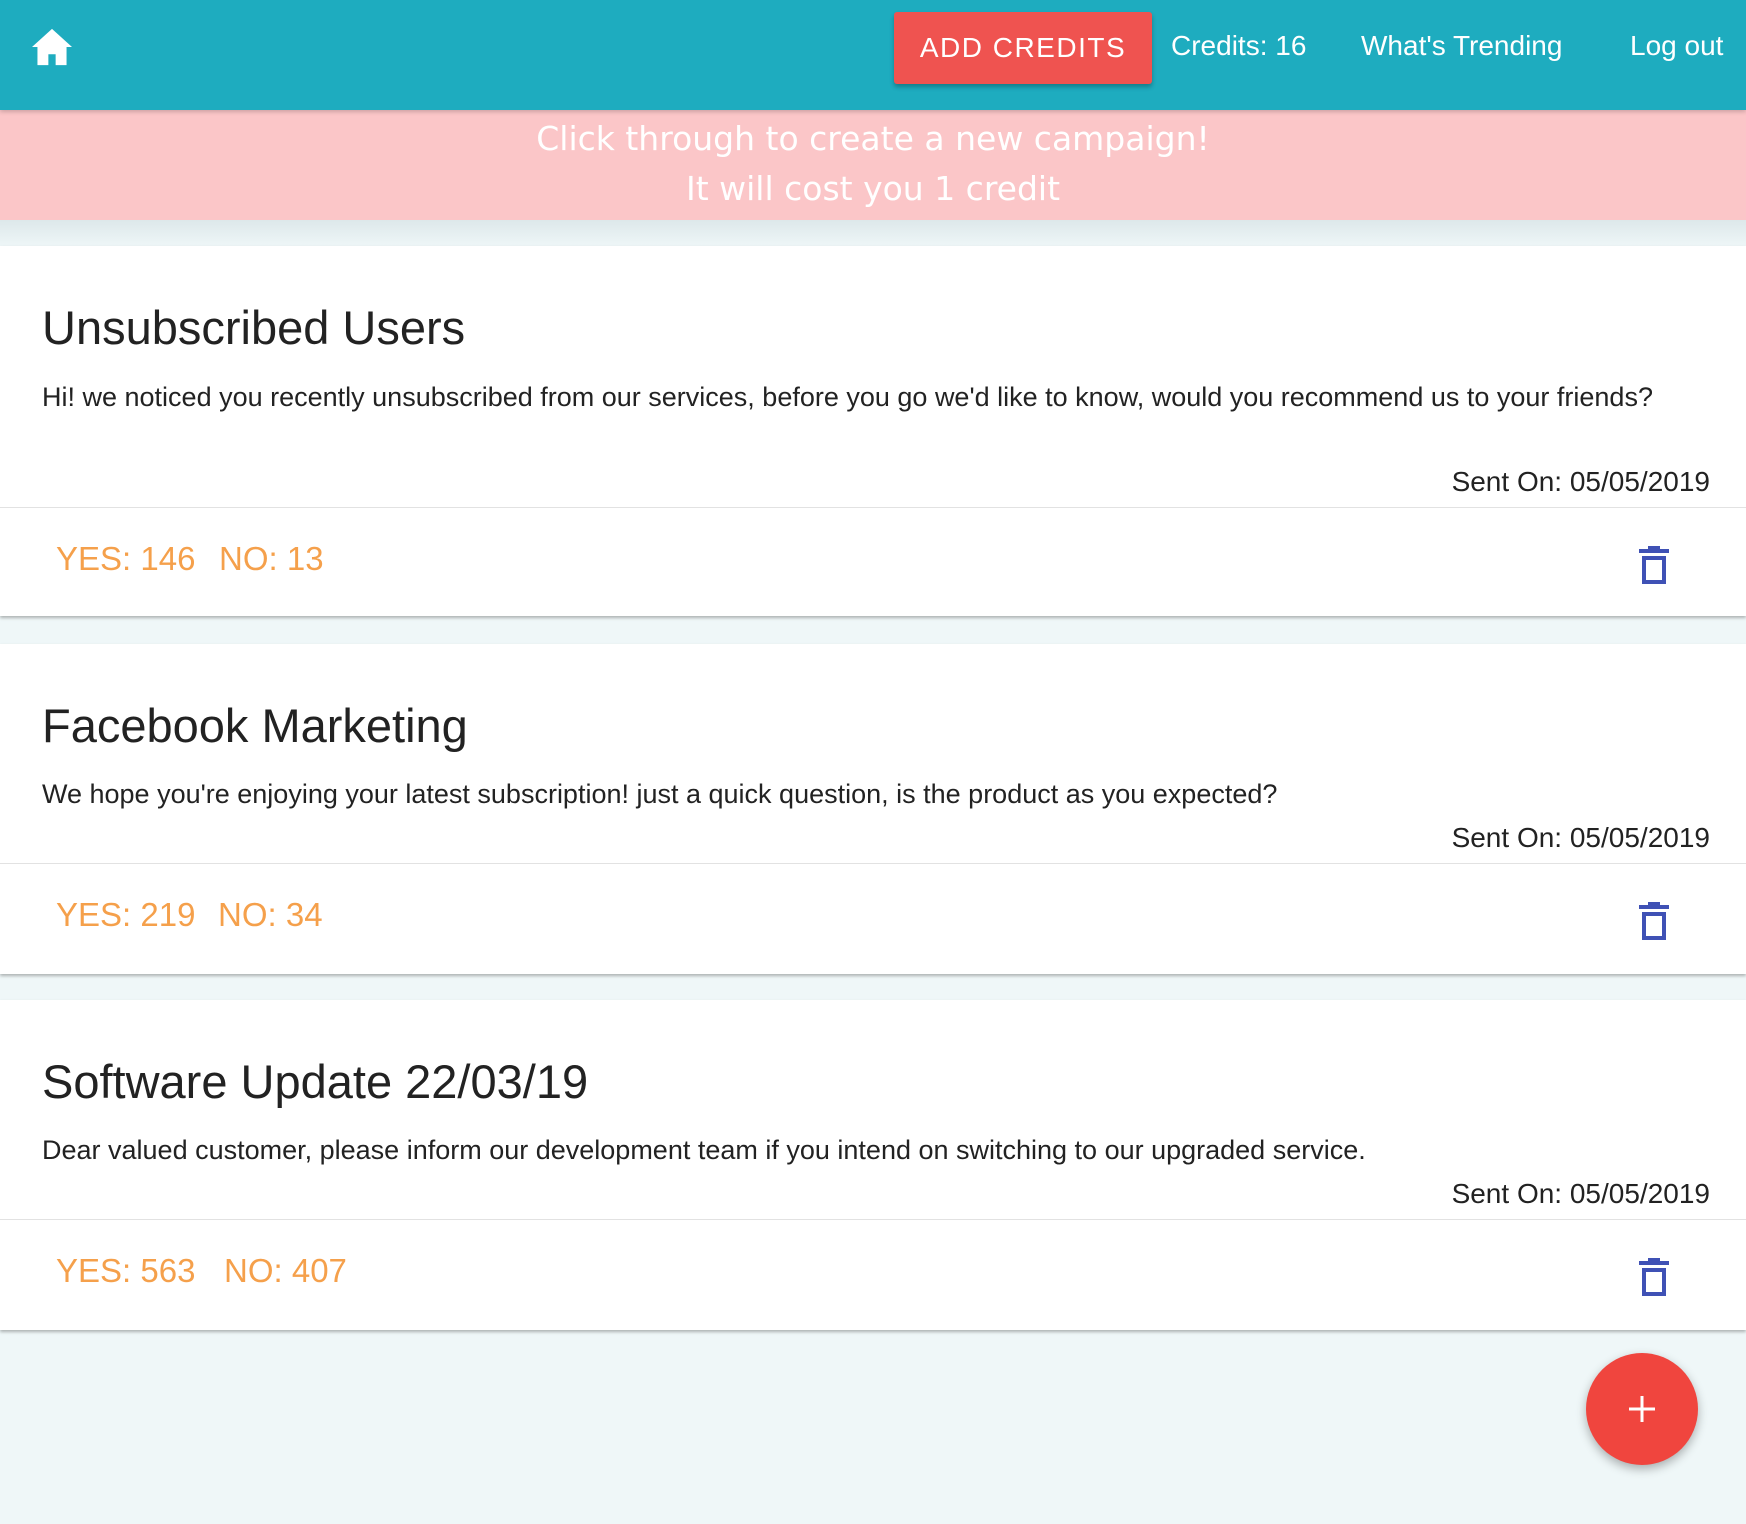  I want to click on card-actions: YES: 146 NO: 13, so click(873, 562).